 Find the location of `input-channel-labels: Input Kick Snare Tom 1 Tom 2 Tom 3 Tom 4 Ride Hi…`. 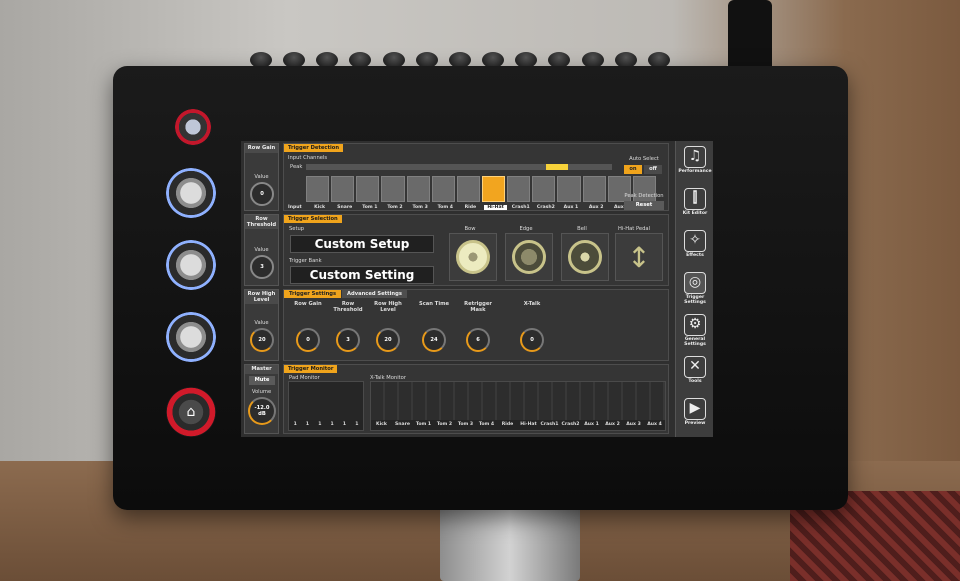

input-channel-labels: Input Kick Snare Tom 1 Tom 2 Tom 3 Tom 4 Ride Hi… is located at coordinates (473, 207).